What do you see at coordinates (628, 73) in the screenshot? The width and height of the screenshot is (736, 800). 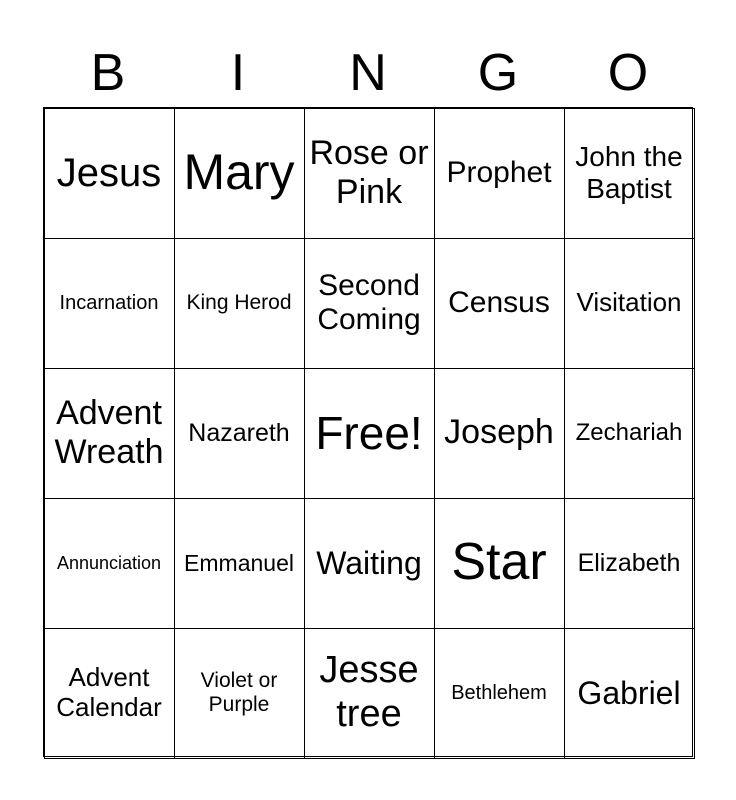 I see `header-letter-o: O` at bounding box center [628, 73].